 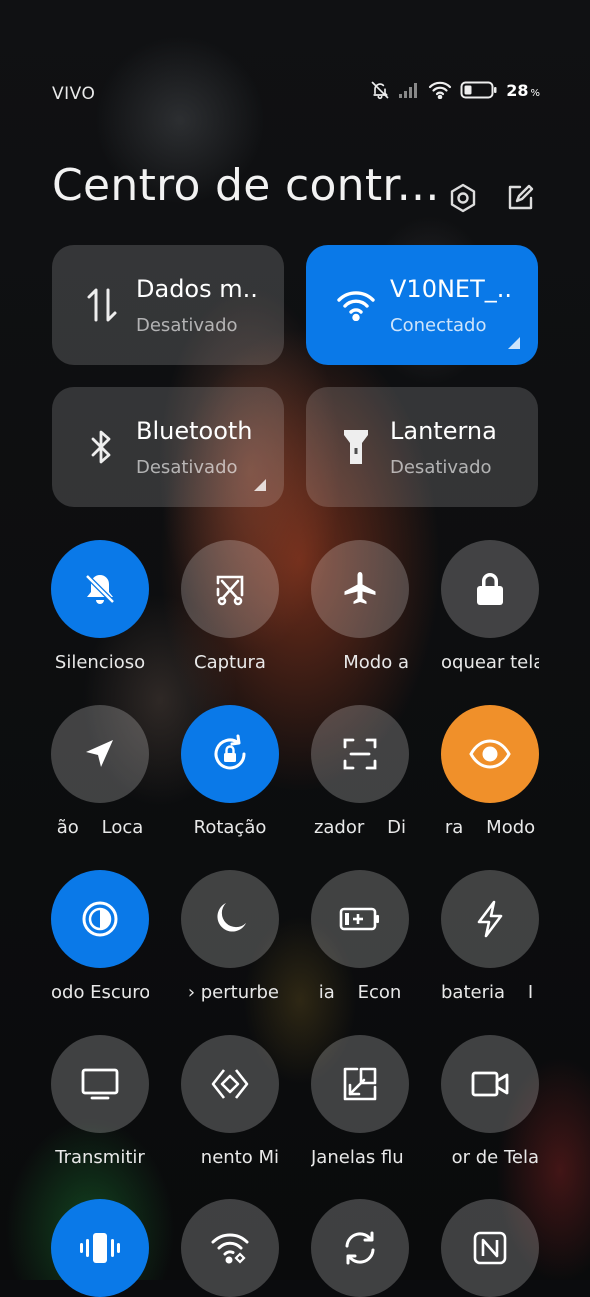 I want to click on bluetooth-tile: Bluetooth Desativado, so click(x=168, y=447).